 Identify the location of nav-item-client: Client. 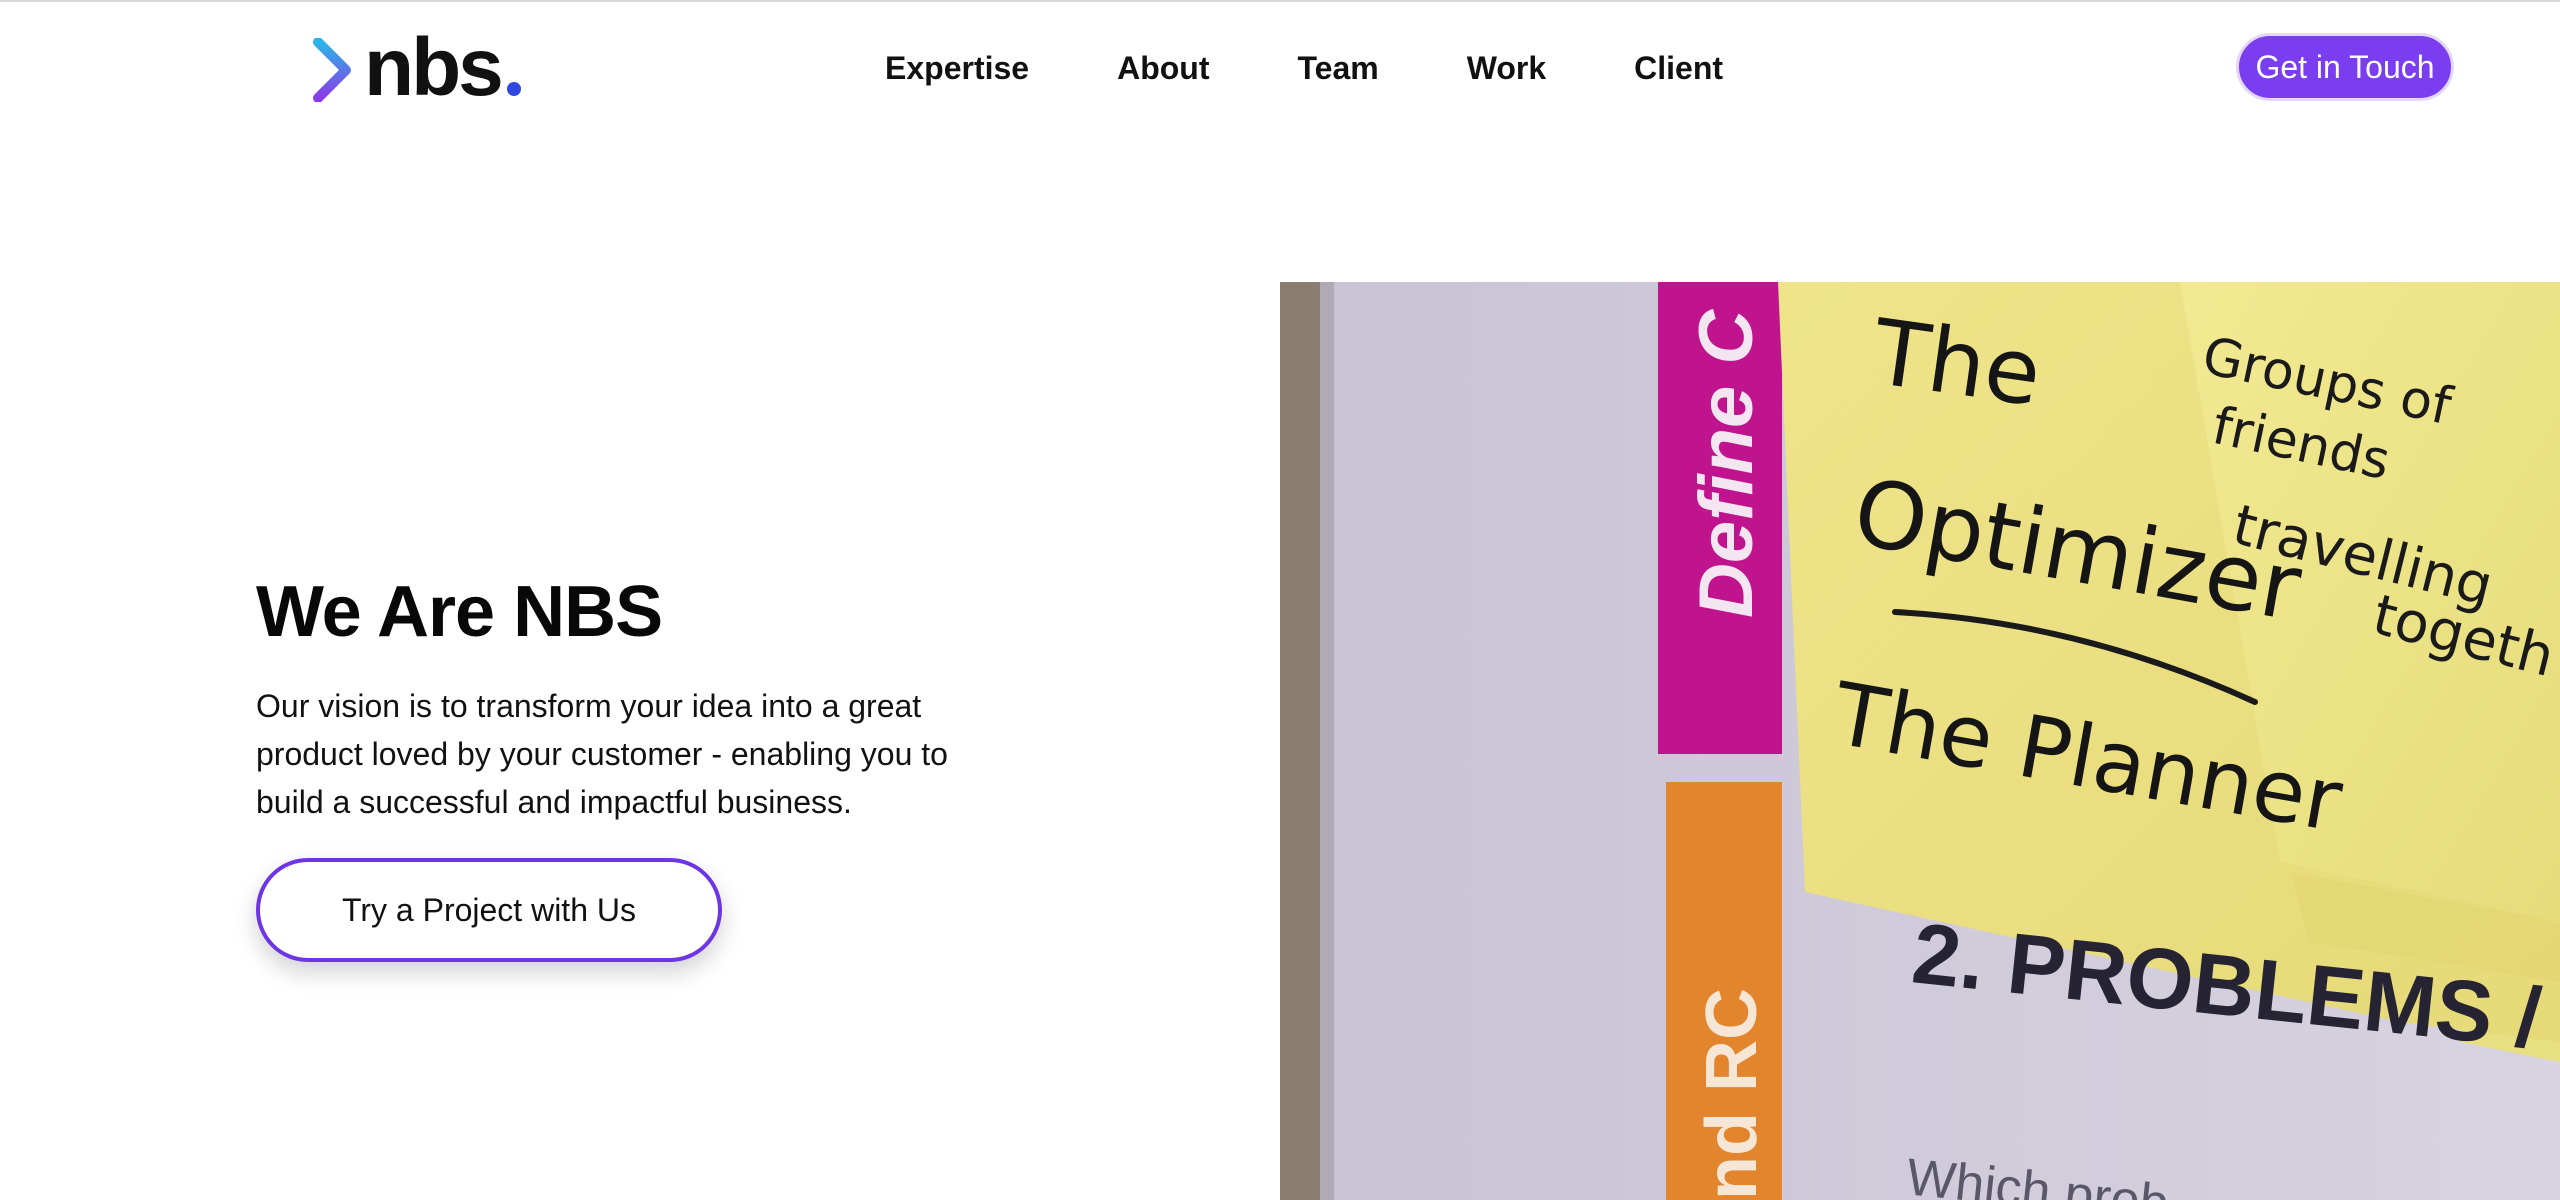
(1678, 68).